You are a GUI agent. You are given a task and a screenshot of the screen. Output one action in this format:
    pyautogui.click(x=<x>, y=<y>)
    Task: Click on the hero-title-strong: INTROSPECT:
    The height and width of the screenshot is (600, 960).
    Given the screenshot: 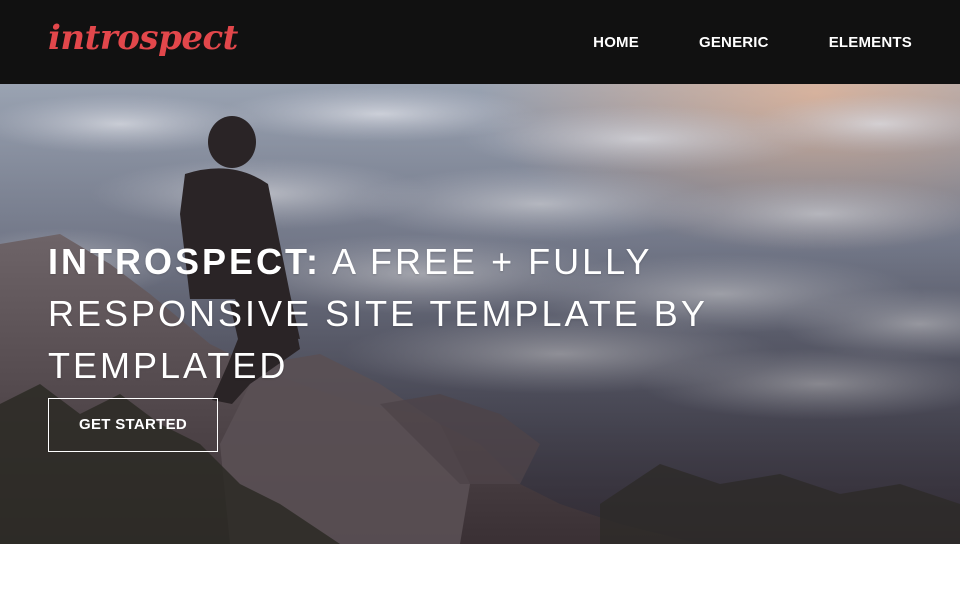 What is the action you would take?
    pyautogui.click(x=185, y=261)
    